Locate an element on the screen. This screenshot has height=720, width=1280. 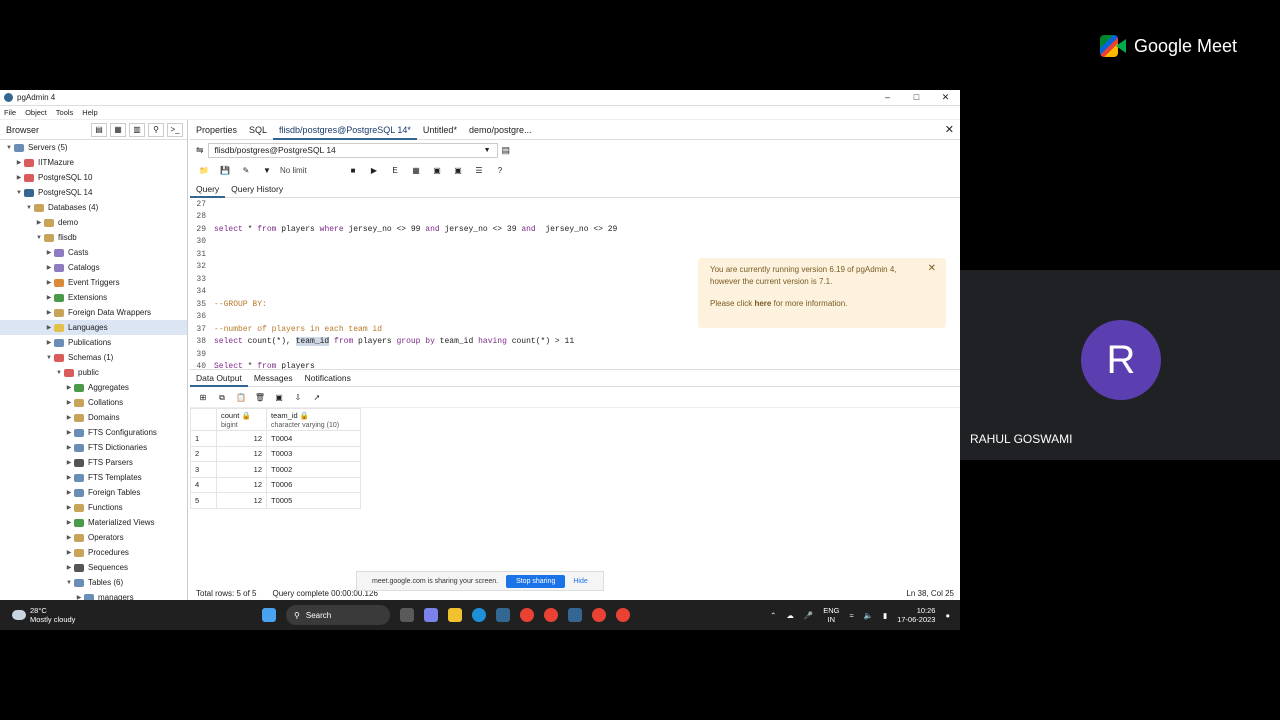
task-view-icon is located at coordinates (407, 615).